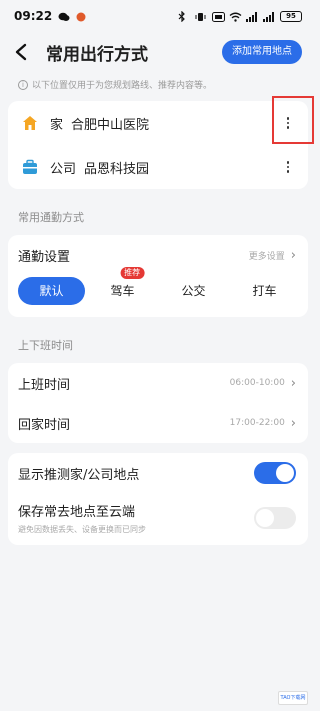 The width and height of the screenshot is (320, 711). What do you see at coordinates (31, 123) in the screenshot?
I see `home-icon` at bounding box center [31, 123].